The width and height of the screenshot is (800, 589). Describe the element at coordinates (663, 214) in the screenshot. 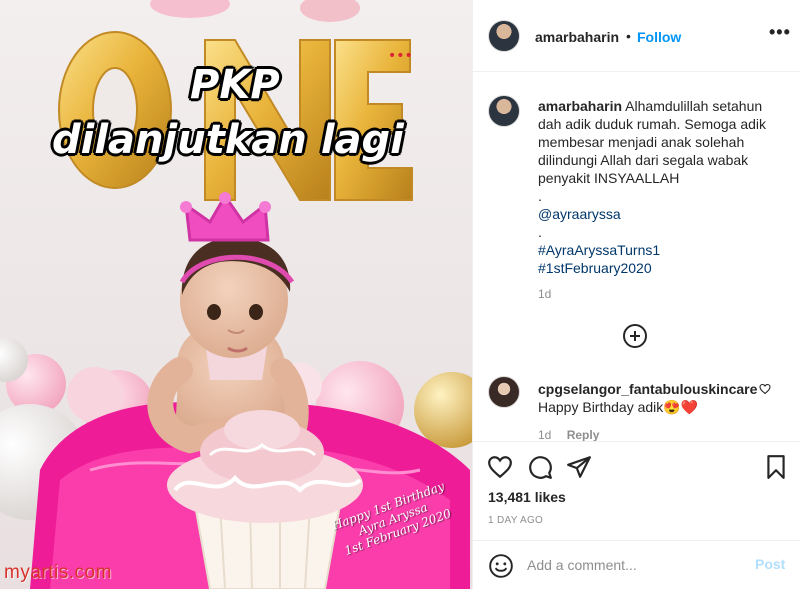

I see `caption-mention: @ayraaryssa` at that location.